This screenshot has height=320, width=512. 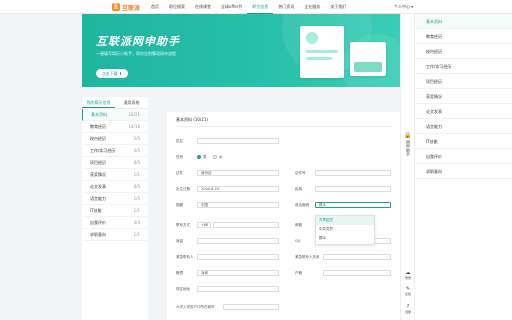 I want to click on sidebar-item-label: 语言能力, so click(x=98, y=198).